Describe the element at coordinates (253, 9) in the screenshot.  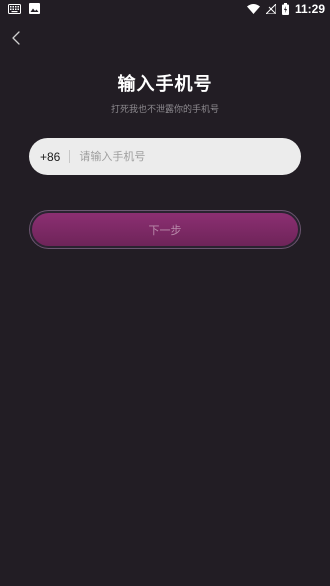
I see `wifi-icon` at that location.